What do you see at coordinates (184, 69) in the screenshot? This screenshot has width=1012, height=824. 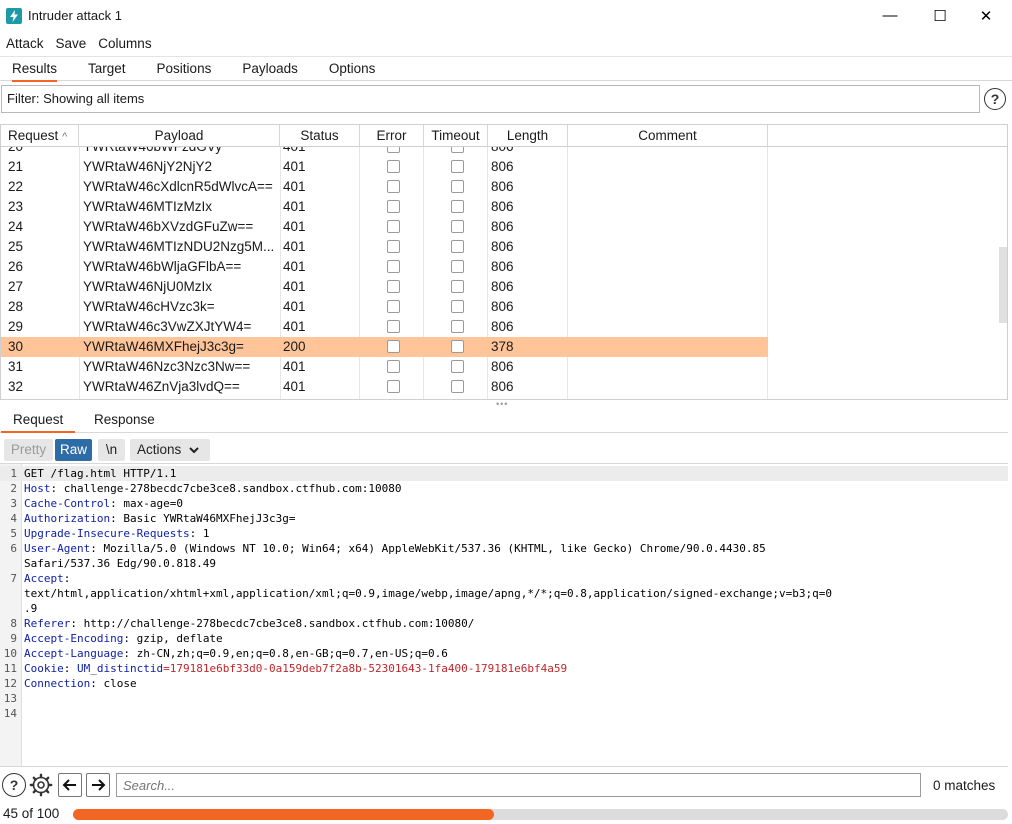 I see `tab-positions: Positions` at bounding box center [184, 69].